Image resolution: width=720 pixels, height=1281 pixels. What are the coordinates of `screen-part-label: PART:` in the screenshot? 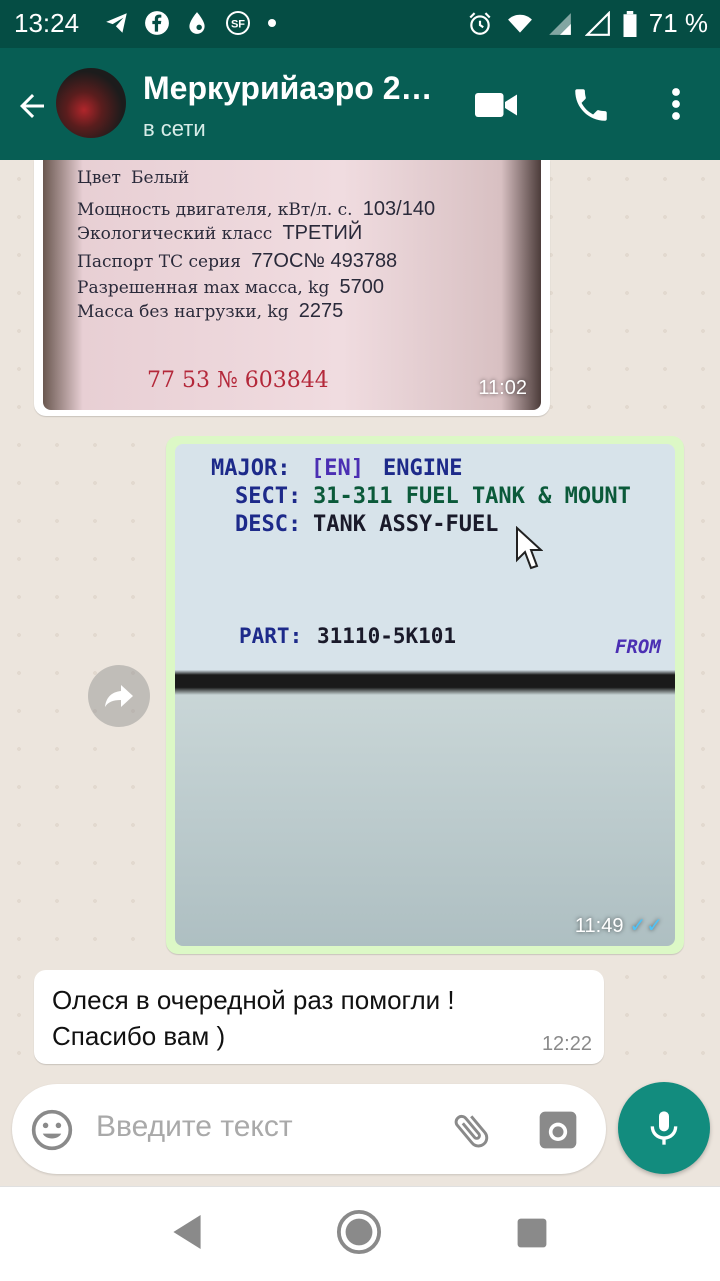 It's located at (271, 636).